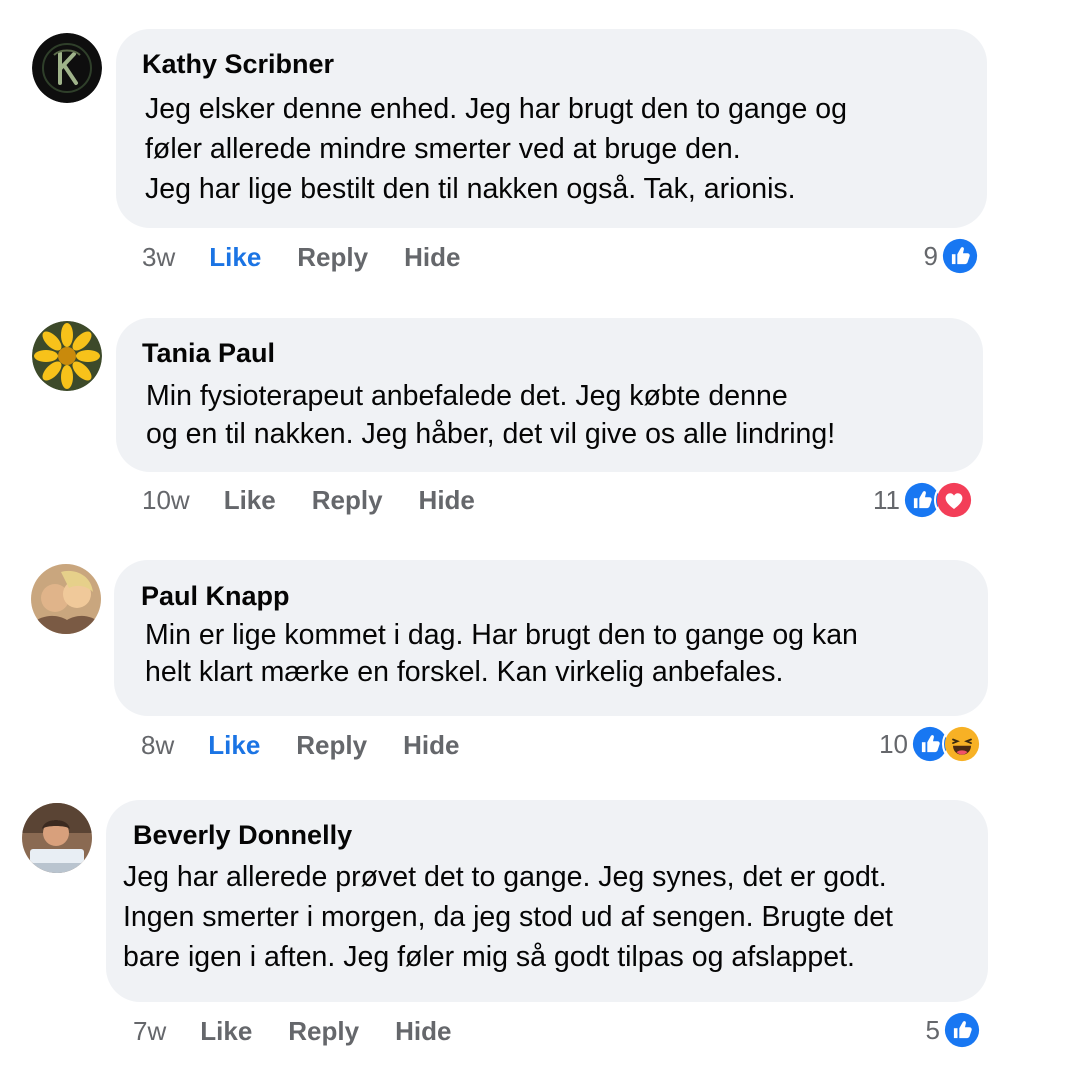 The height and width of the screenshot is (1080, 1080). I want to click on comment-actions: 3w Like Reply Hide, so click(301, 257).